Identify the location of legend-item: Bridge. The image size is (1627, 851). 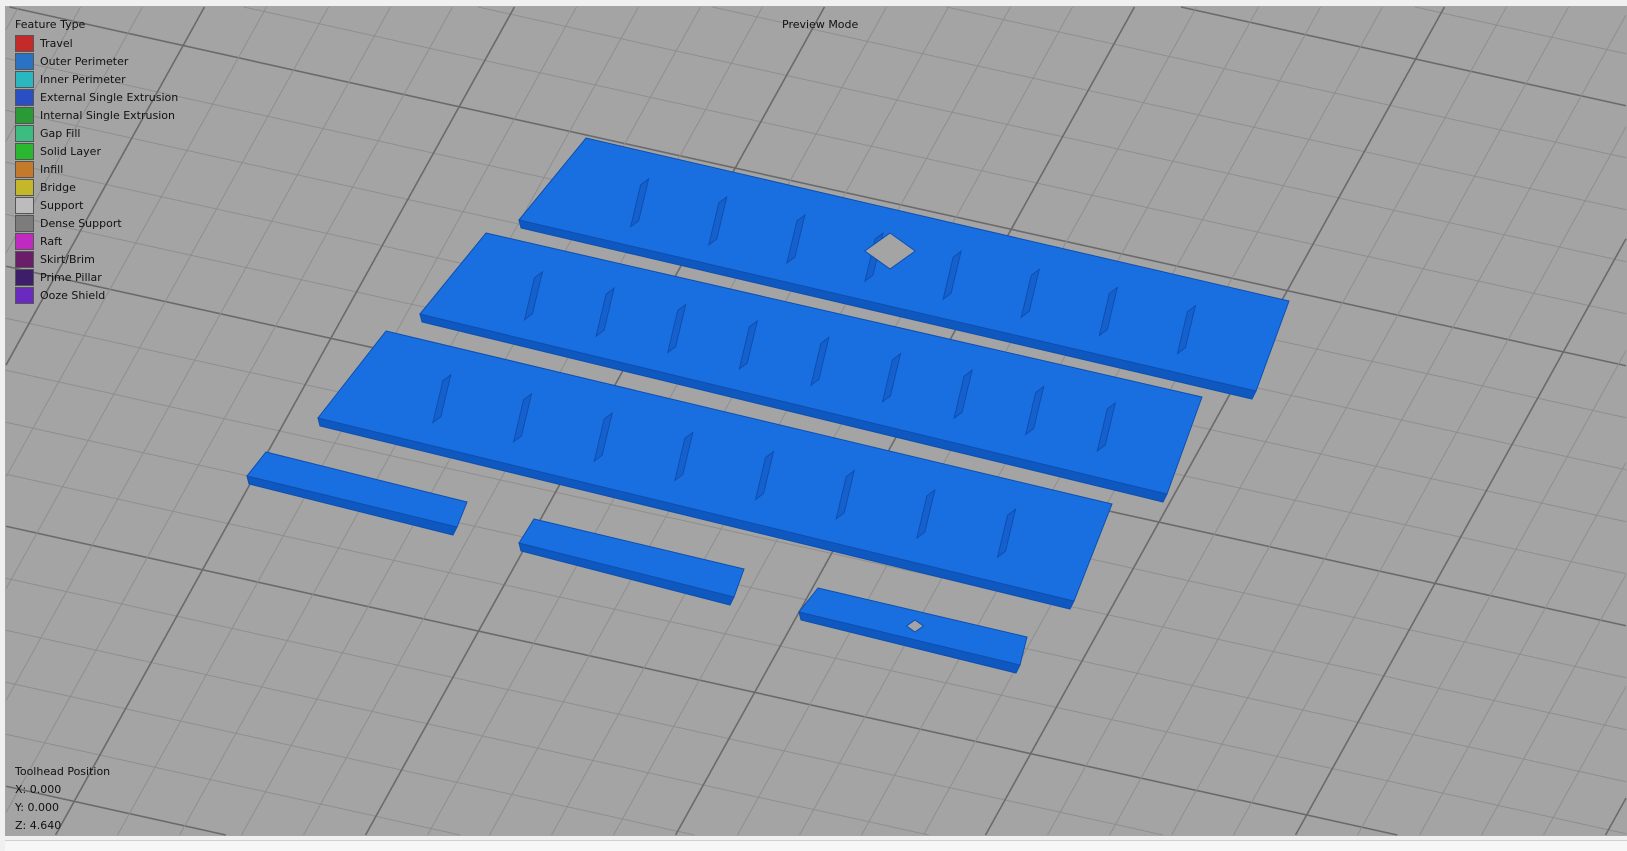
(96, 187).